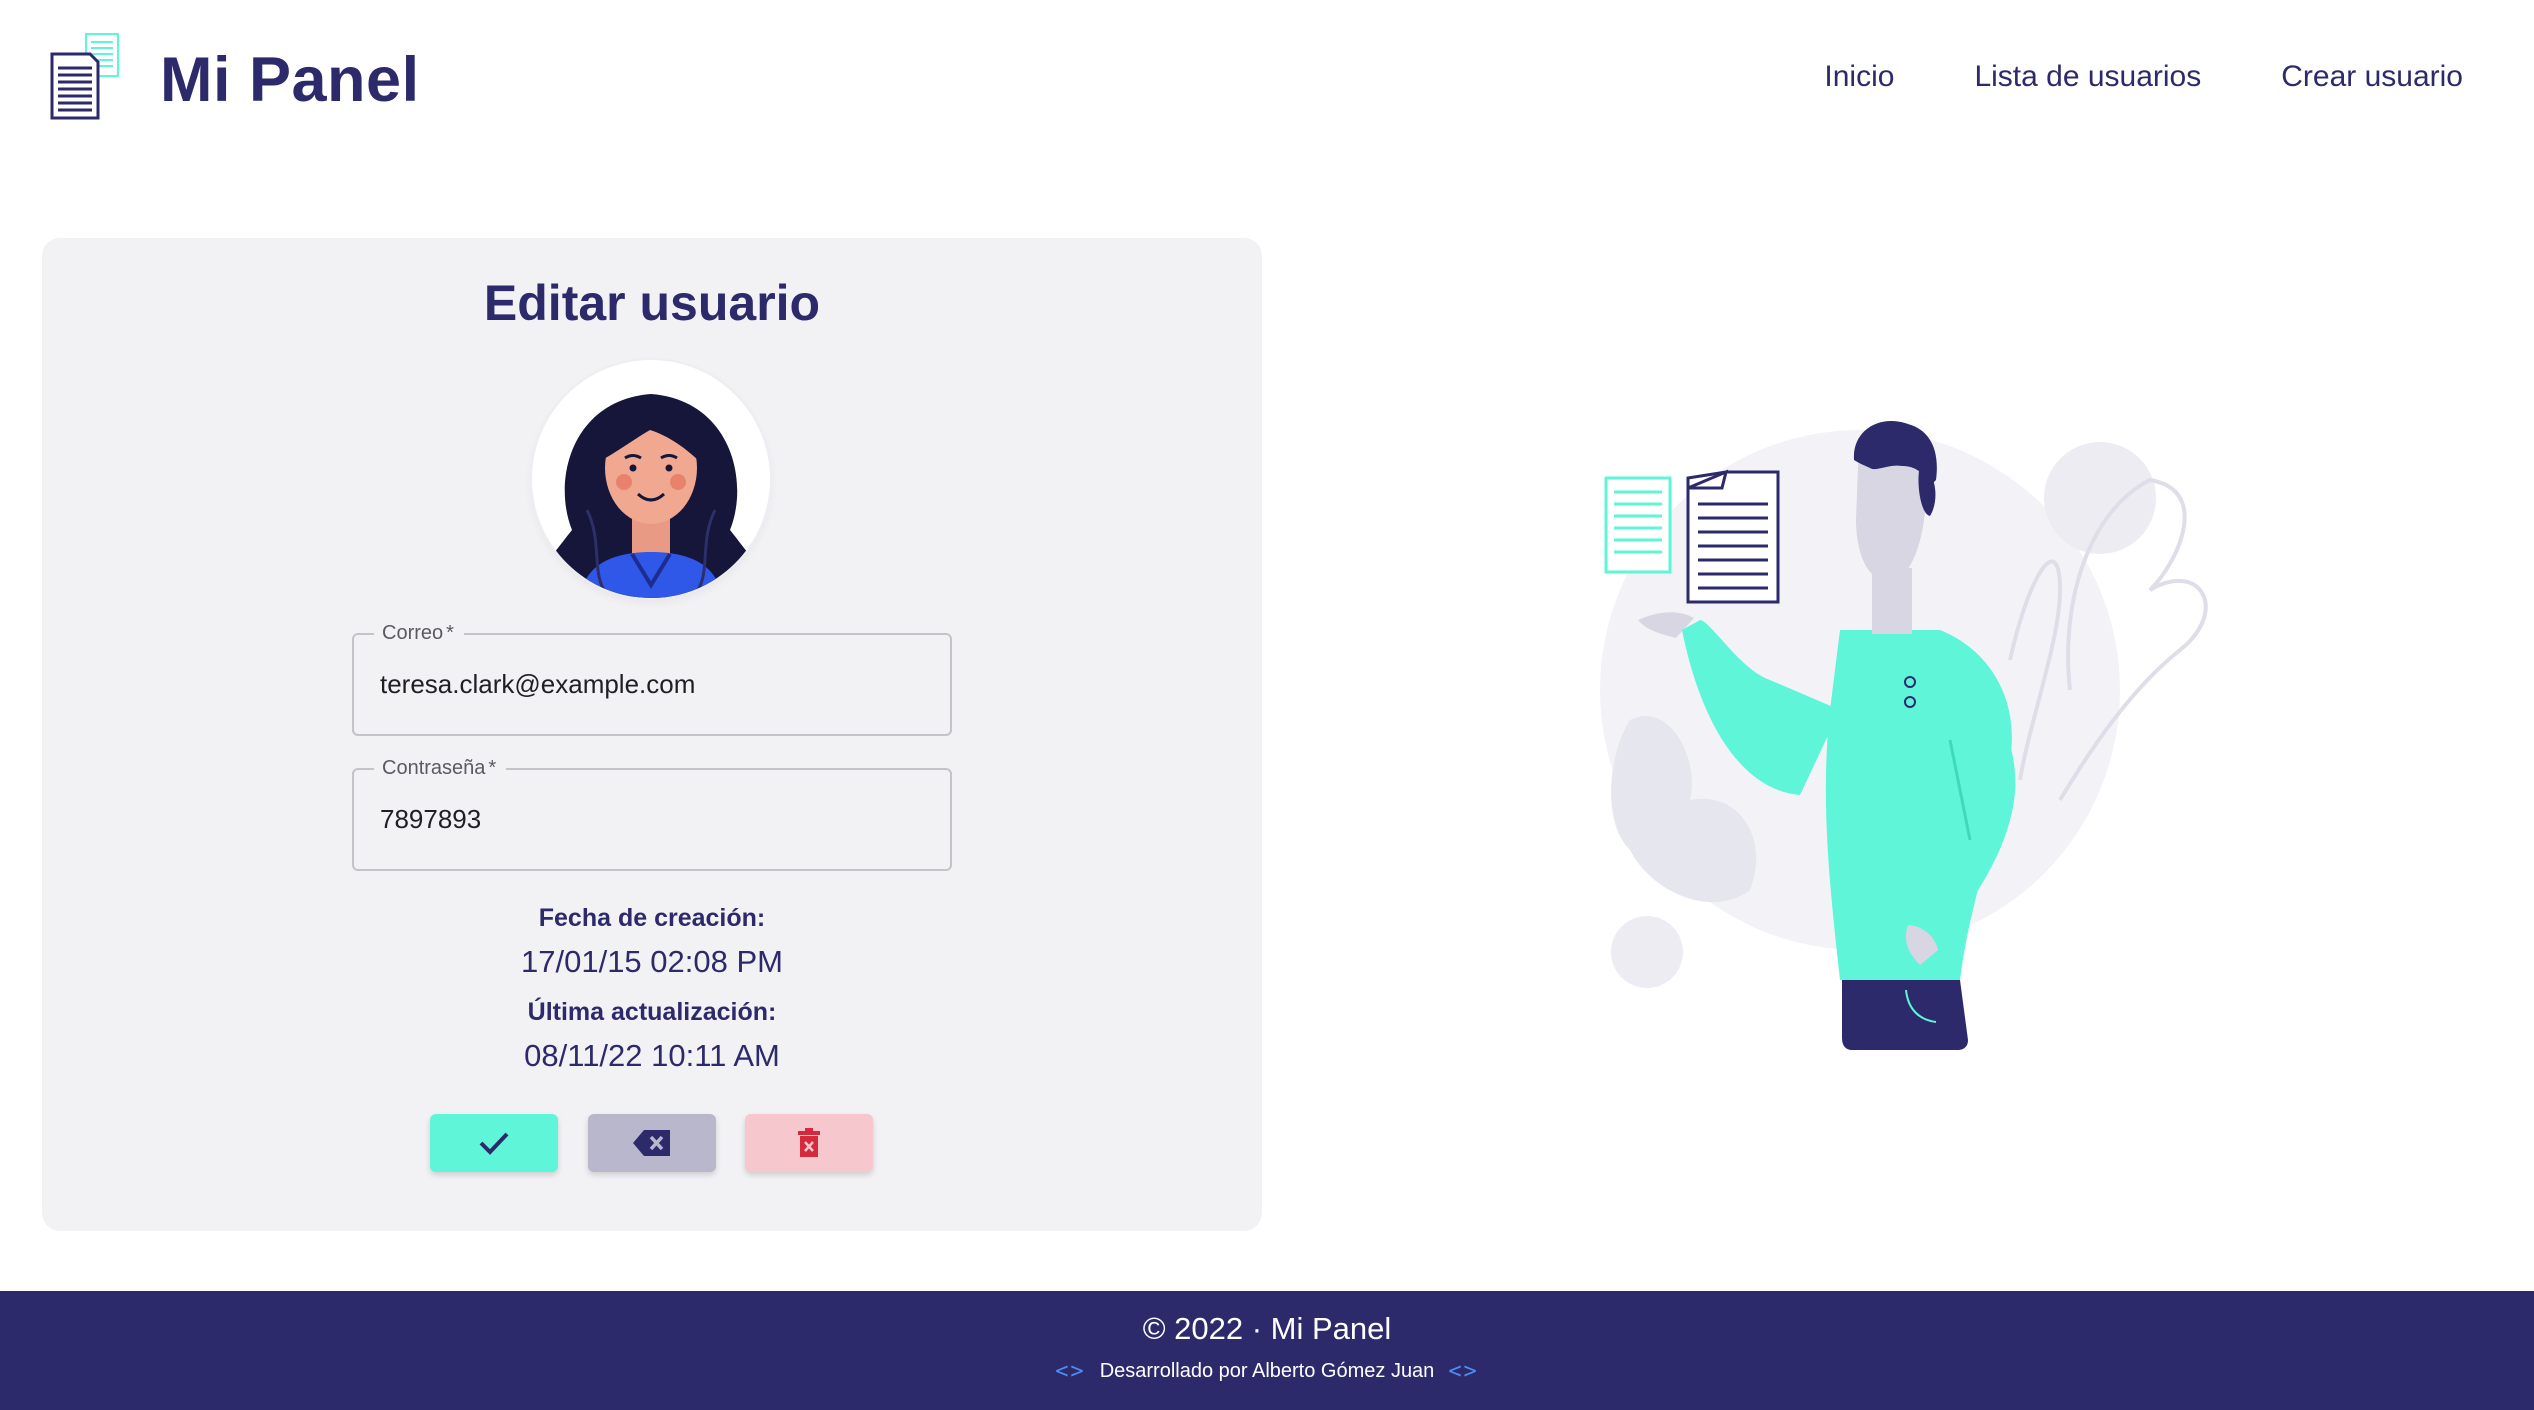  Describe the element at coordinates (650, 684) in the screenshot. I see `email-input` at that location.